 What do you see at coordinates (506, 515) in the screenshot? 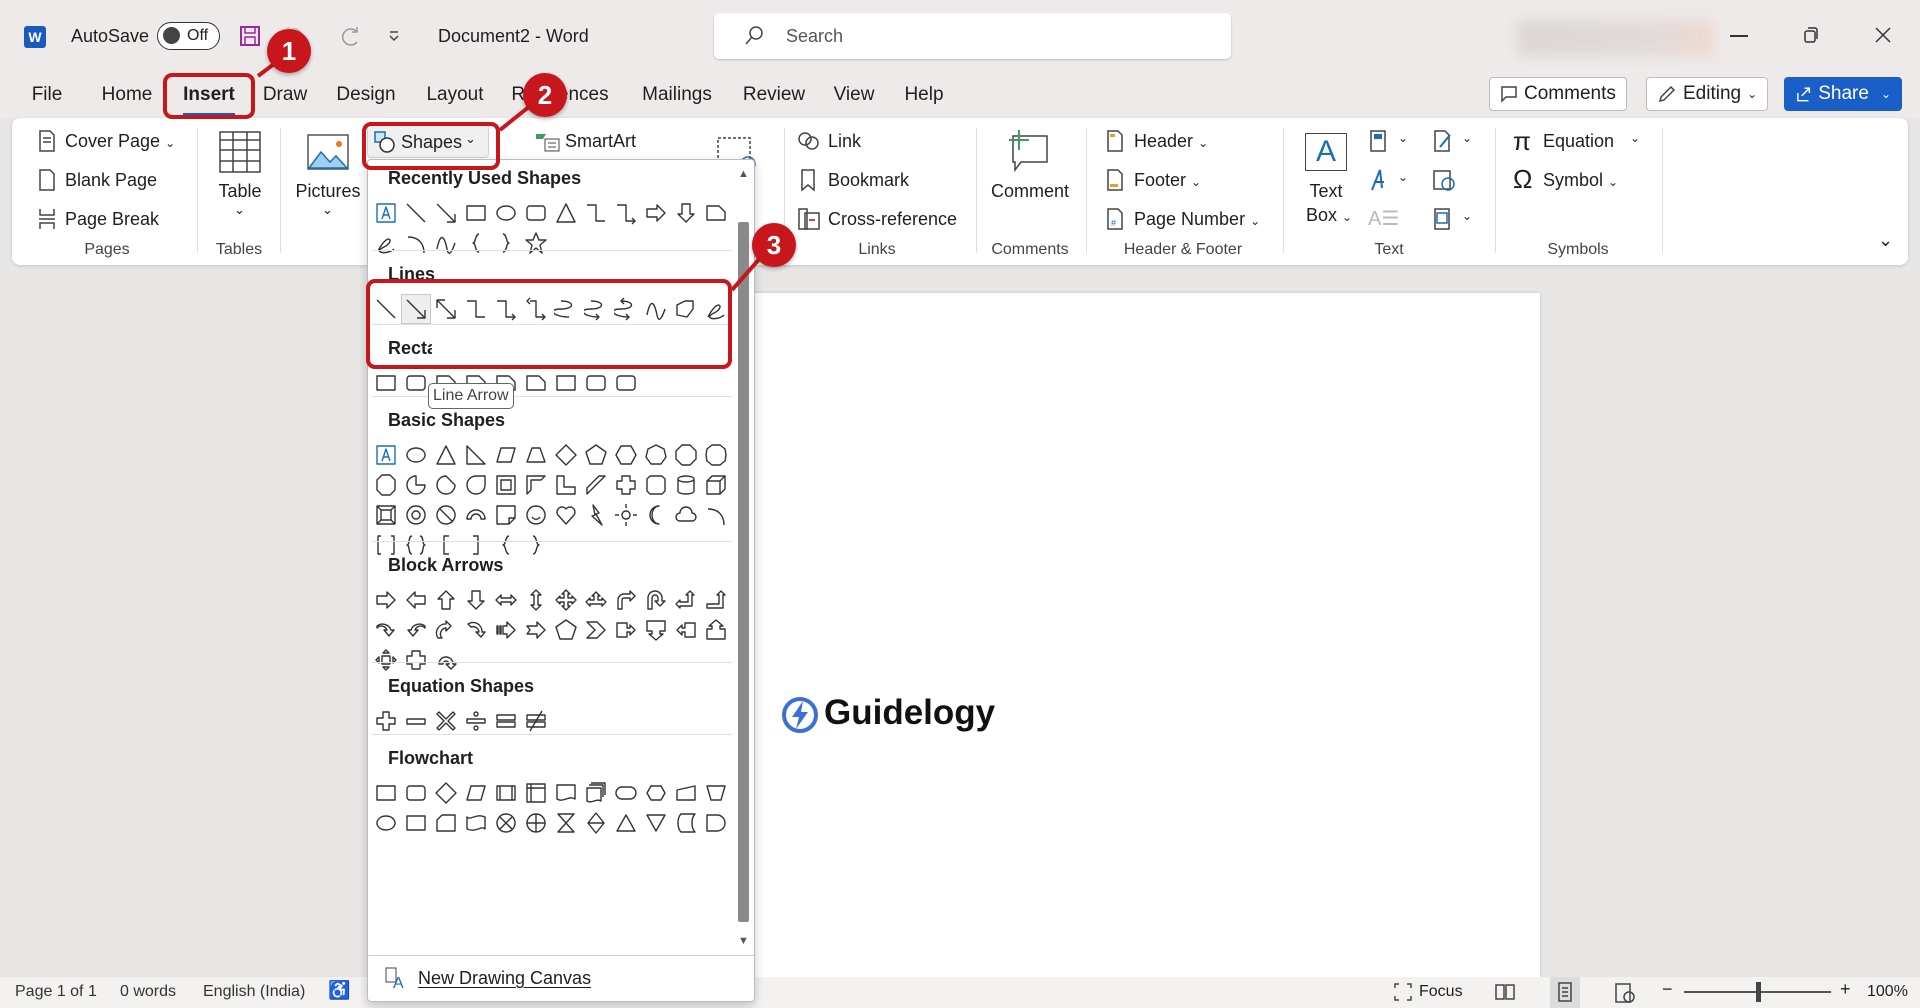
I see `shape-foldedcorner` at bounding box center [506, 515].